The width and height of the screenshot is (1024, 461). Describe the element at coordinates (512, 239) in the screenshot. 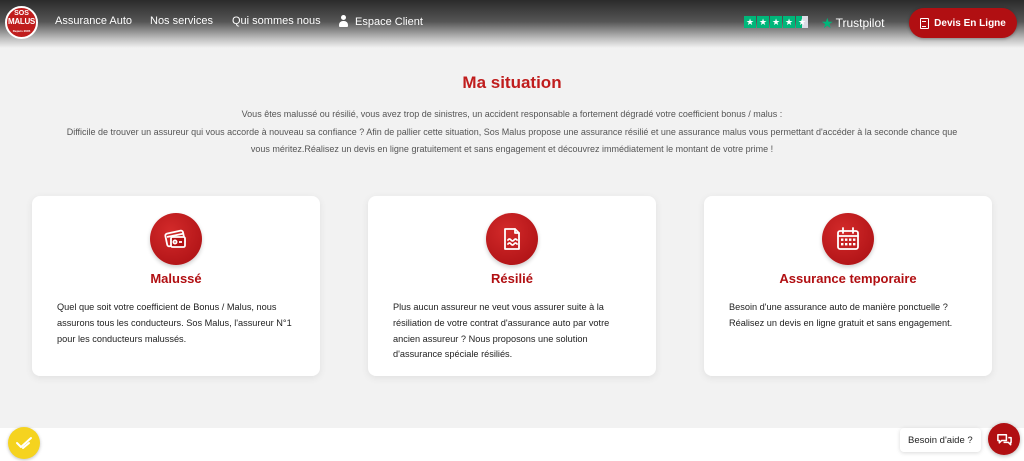

I see `contract-icon` at that location.